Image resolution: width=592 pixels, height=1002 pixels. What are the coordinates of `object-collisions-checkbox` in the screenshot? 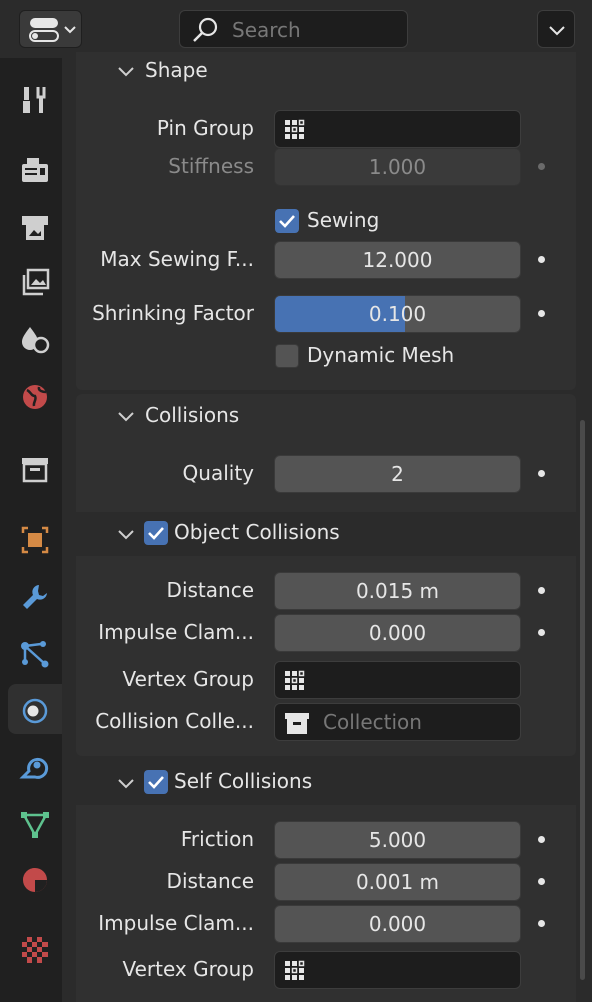 It's located at (156, 533).